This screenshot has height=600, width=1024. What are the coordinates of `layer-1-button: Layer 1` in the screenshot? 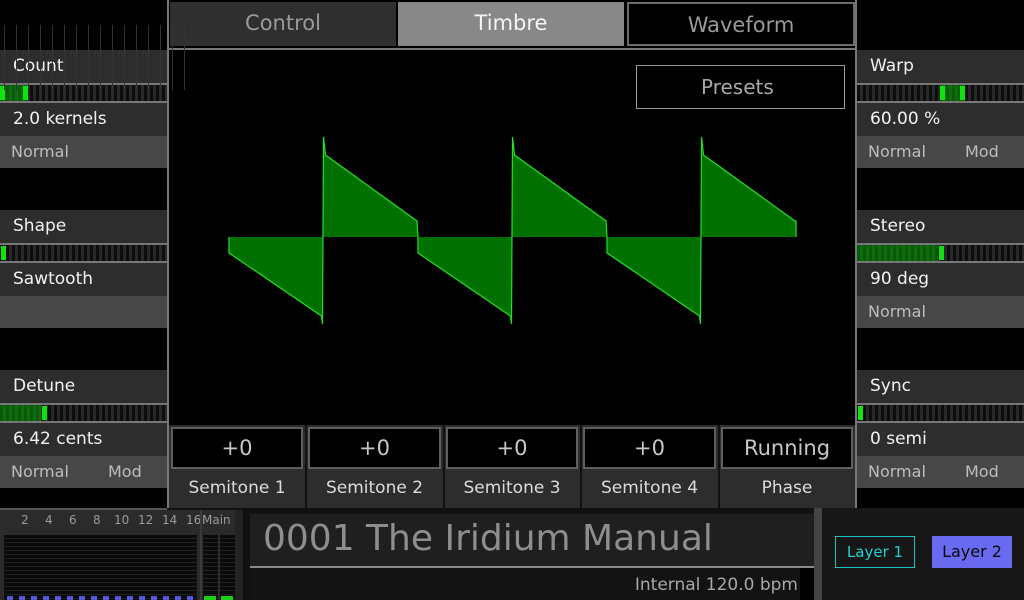 It's located at (875, 552).